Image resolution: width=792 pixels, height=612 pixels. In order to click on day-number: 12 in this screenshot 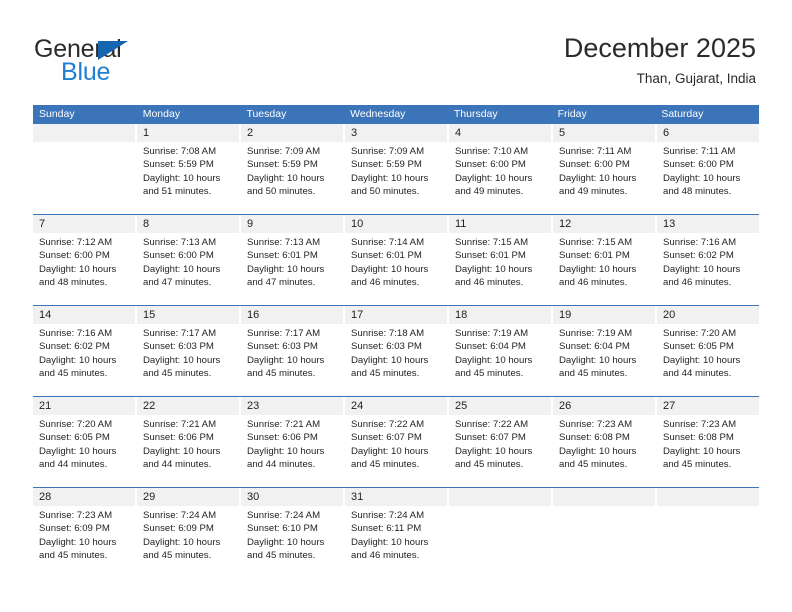, I will do `click(605, 224)`.